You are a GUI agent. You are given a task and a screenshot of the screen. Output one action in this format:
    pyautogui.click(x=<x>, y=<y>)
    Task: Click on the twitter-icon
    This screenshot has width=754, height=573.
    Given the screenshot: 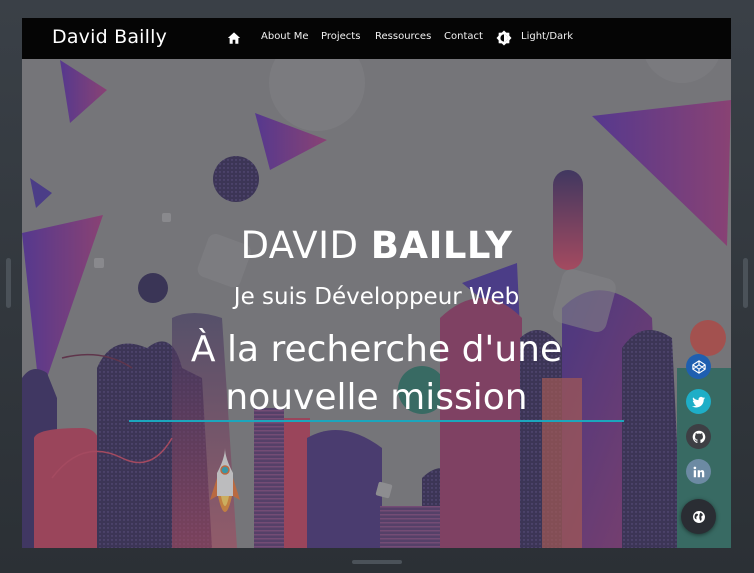 What is the action you would take?
    pyautogui.click(x=698, y=402)
    